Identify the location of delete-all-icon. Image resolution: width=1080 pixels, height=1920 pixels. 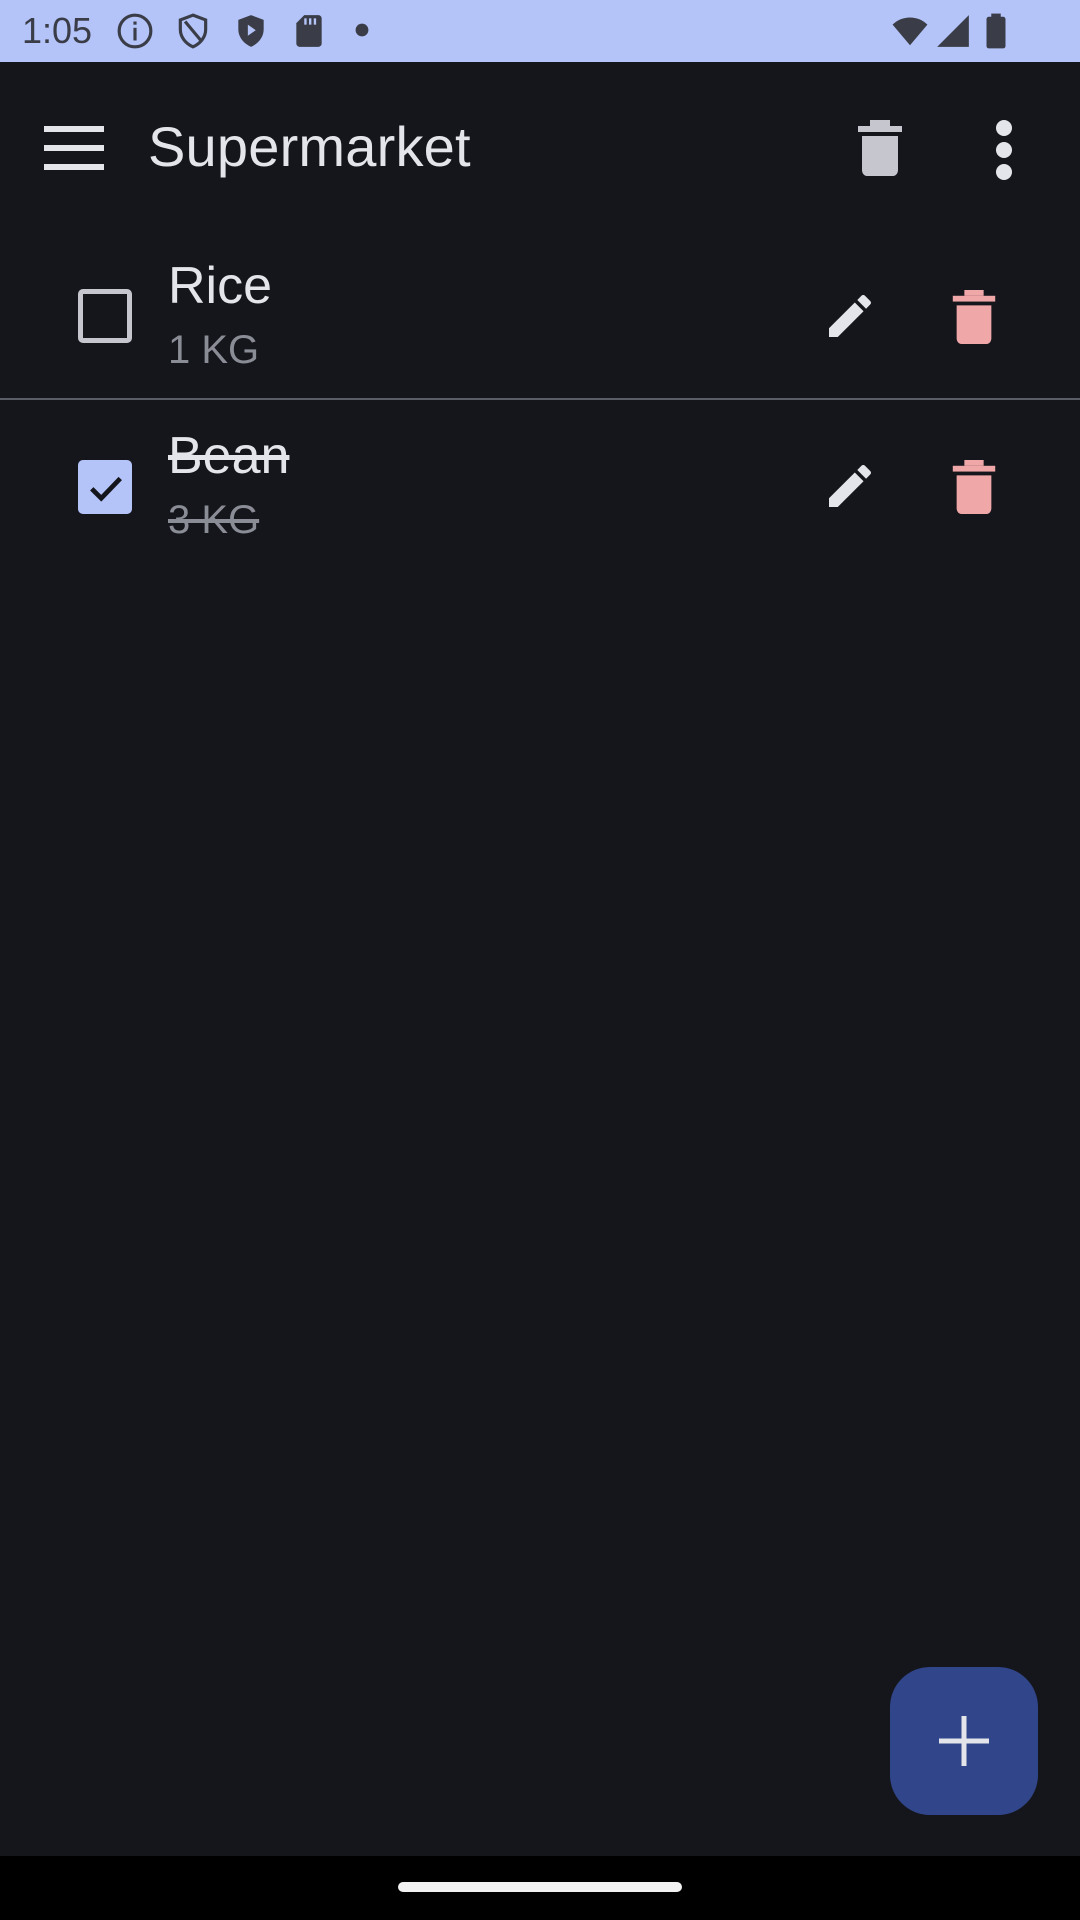
(880, 148).